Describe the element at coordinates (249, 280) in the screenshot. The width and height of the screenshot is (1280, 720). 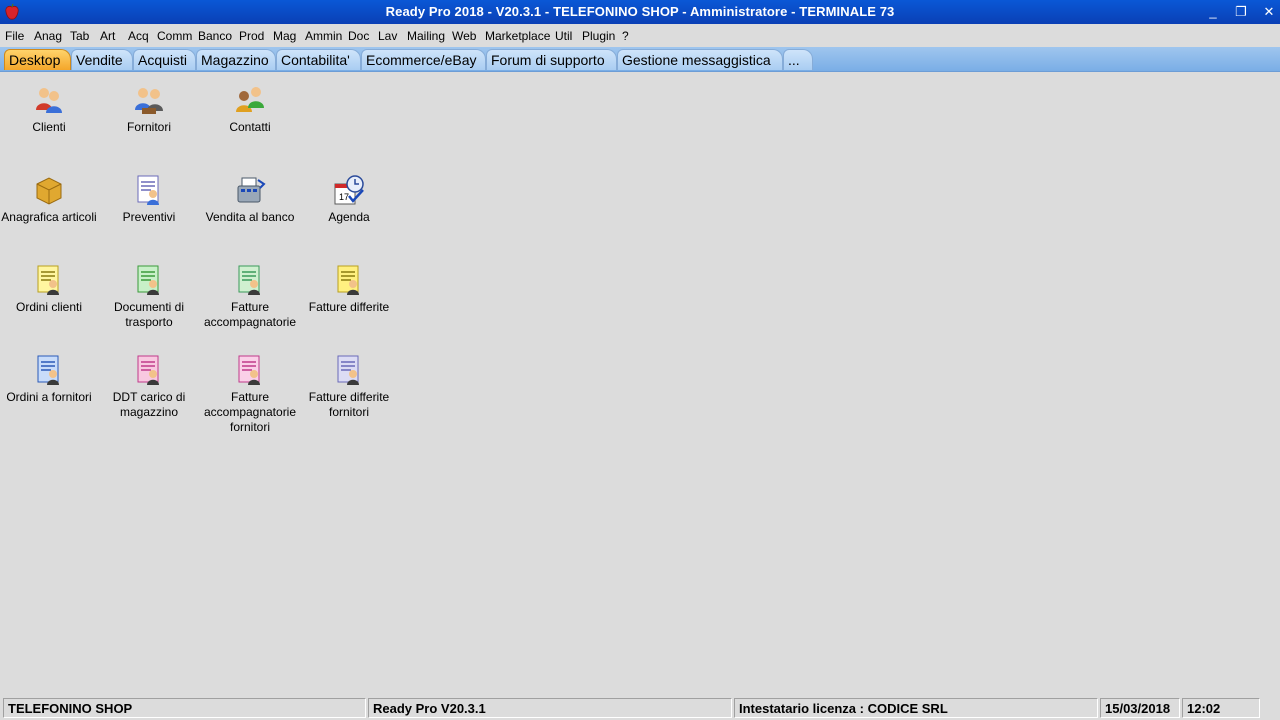
I see `fatture-accompagnatorie-icon` at that location.